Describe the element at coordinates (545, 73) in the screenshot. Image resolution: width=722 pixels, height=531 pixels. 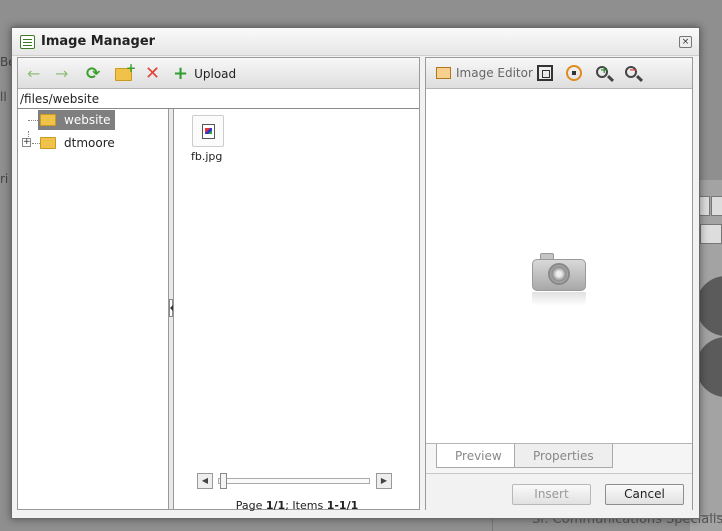
I see `actual-size-icon` at that location.